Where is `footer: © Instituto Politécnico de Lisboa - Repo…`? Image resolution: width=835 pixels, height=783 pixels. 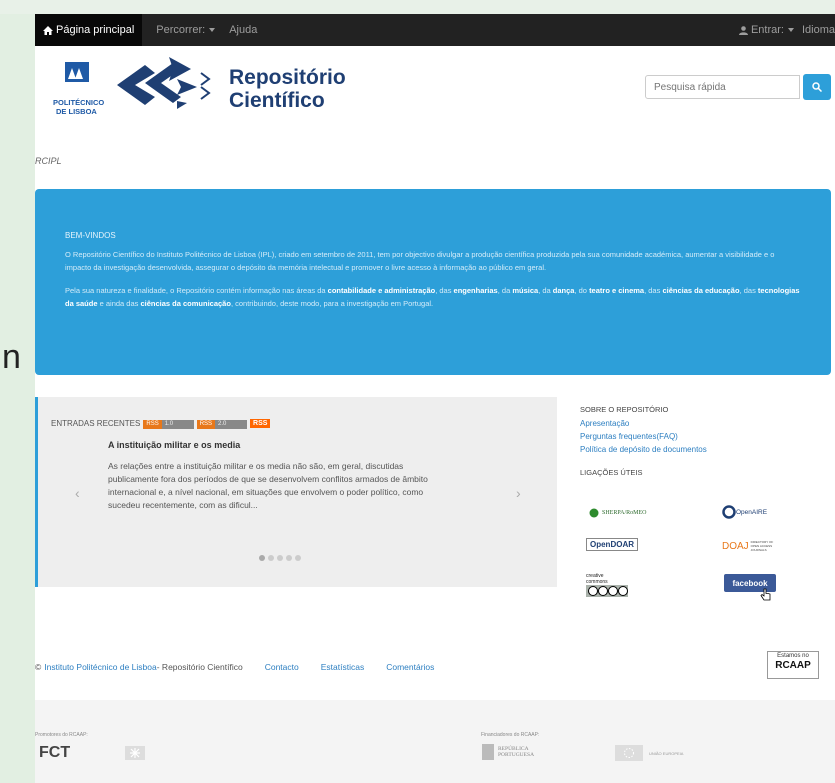
footer: © Instituto Politécnico de Lisboa - Repo… is located at coordinates (234, 667).